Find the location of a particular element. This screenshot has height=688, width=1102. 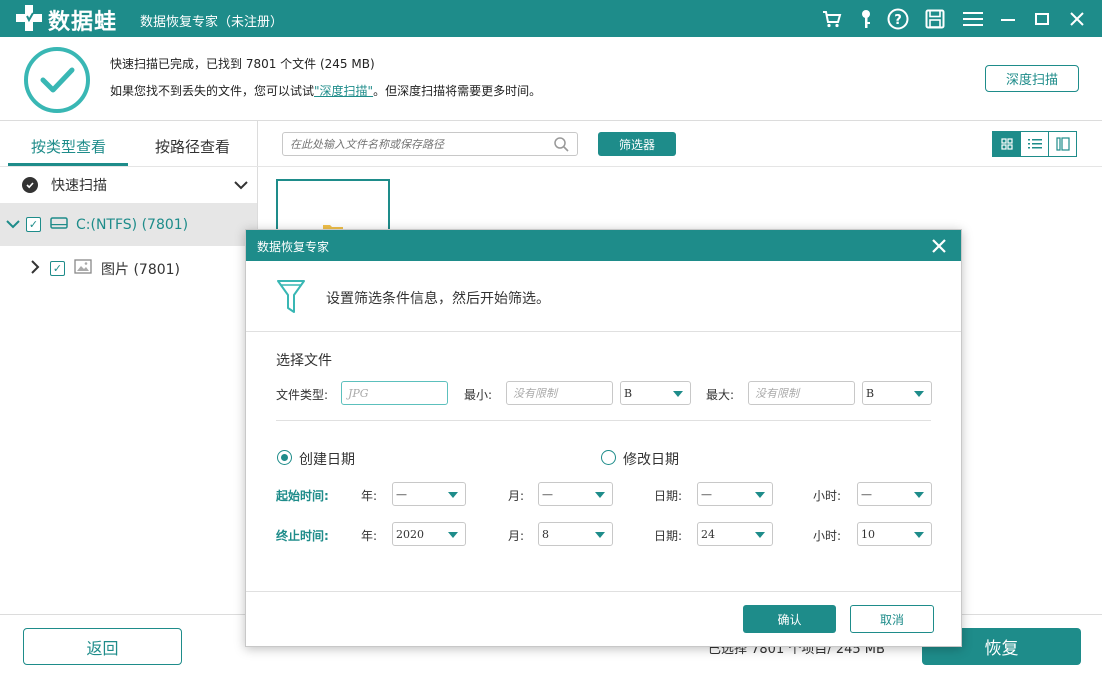

dialog-footer-divider is located at coordinates (603, 591).